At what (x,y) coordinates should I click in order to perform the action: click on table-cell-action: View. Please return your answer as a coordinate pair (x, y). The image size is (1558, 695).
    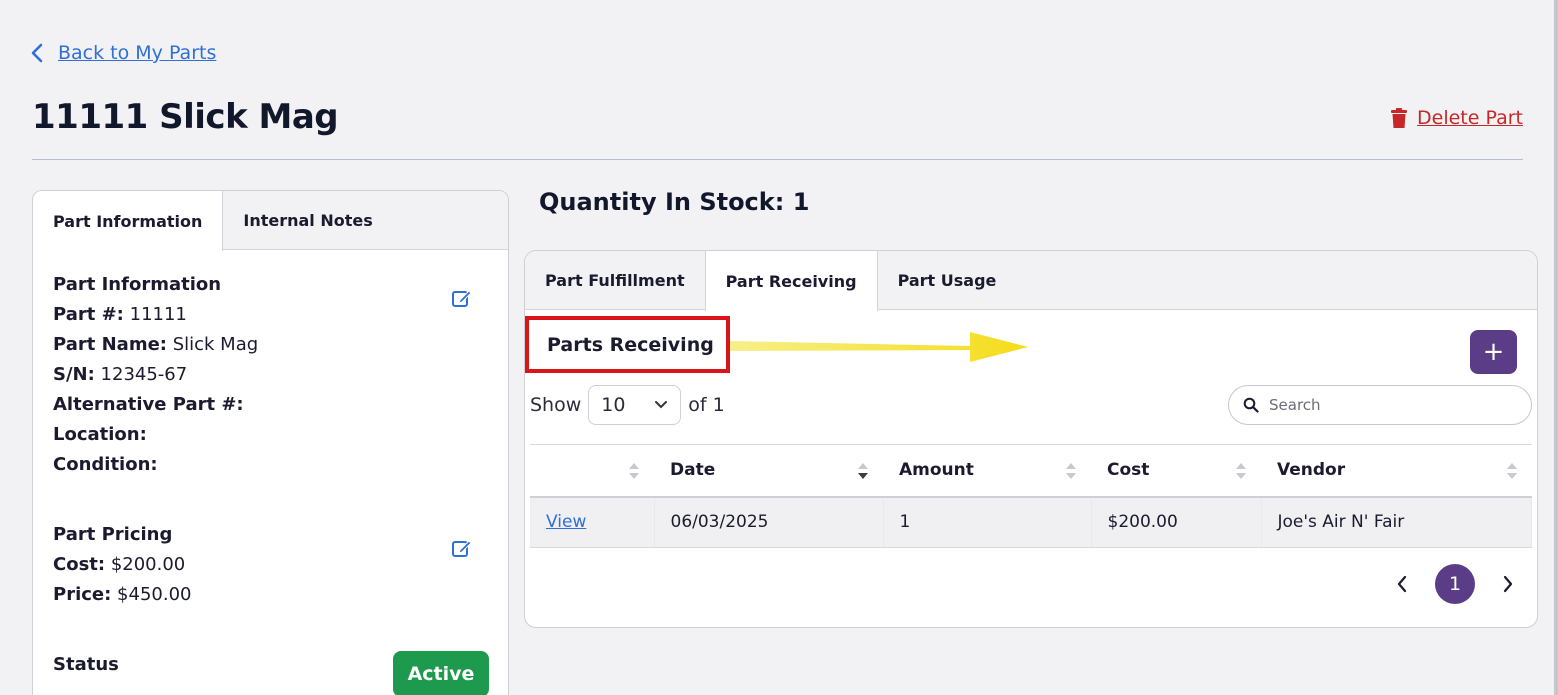
    Looking at the image, I should click on (592, 522).